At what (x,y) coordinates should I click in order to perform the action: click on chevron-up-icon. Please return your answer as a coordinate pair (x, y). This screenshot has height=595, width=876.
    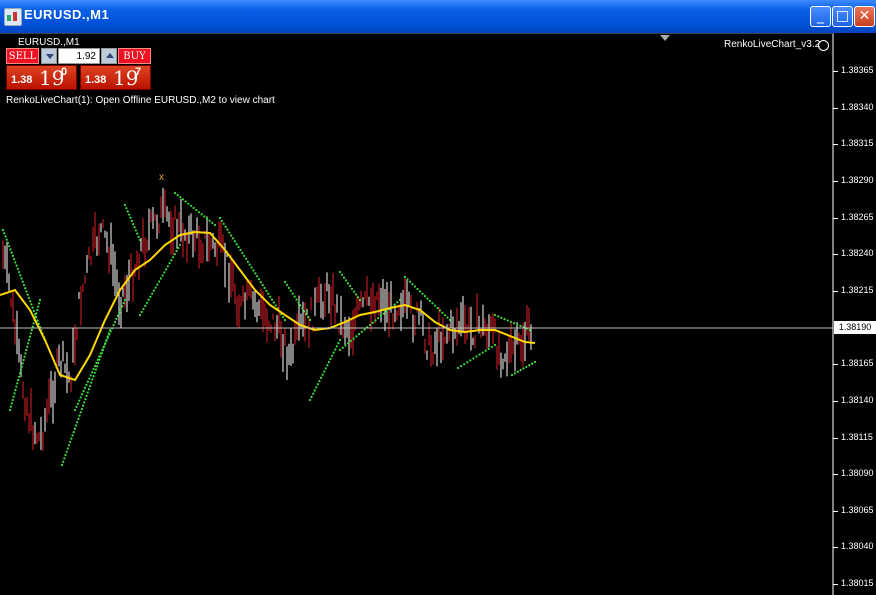
    Looking at the image, I should click on (110, 55).